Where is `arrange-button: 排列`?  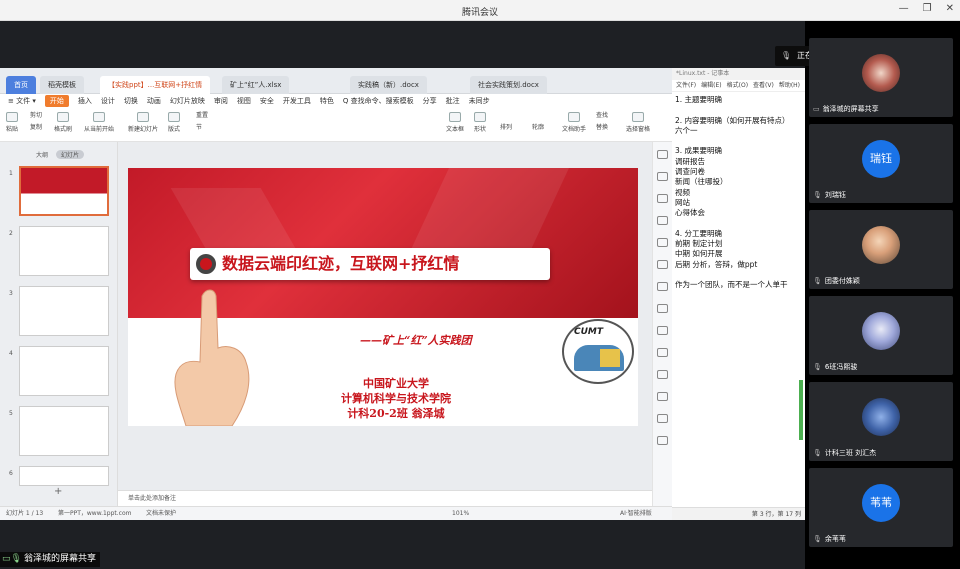
arrange-button: 排列 is located at coordinates (506, 126).